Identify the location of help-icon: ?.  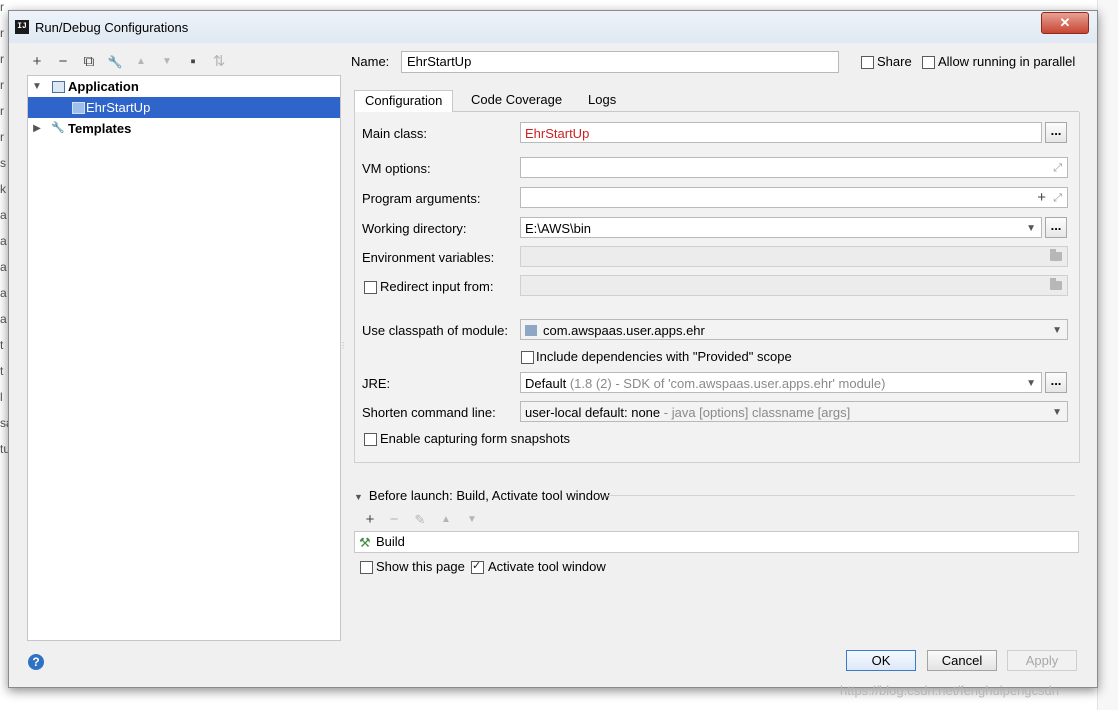
(36, 662).